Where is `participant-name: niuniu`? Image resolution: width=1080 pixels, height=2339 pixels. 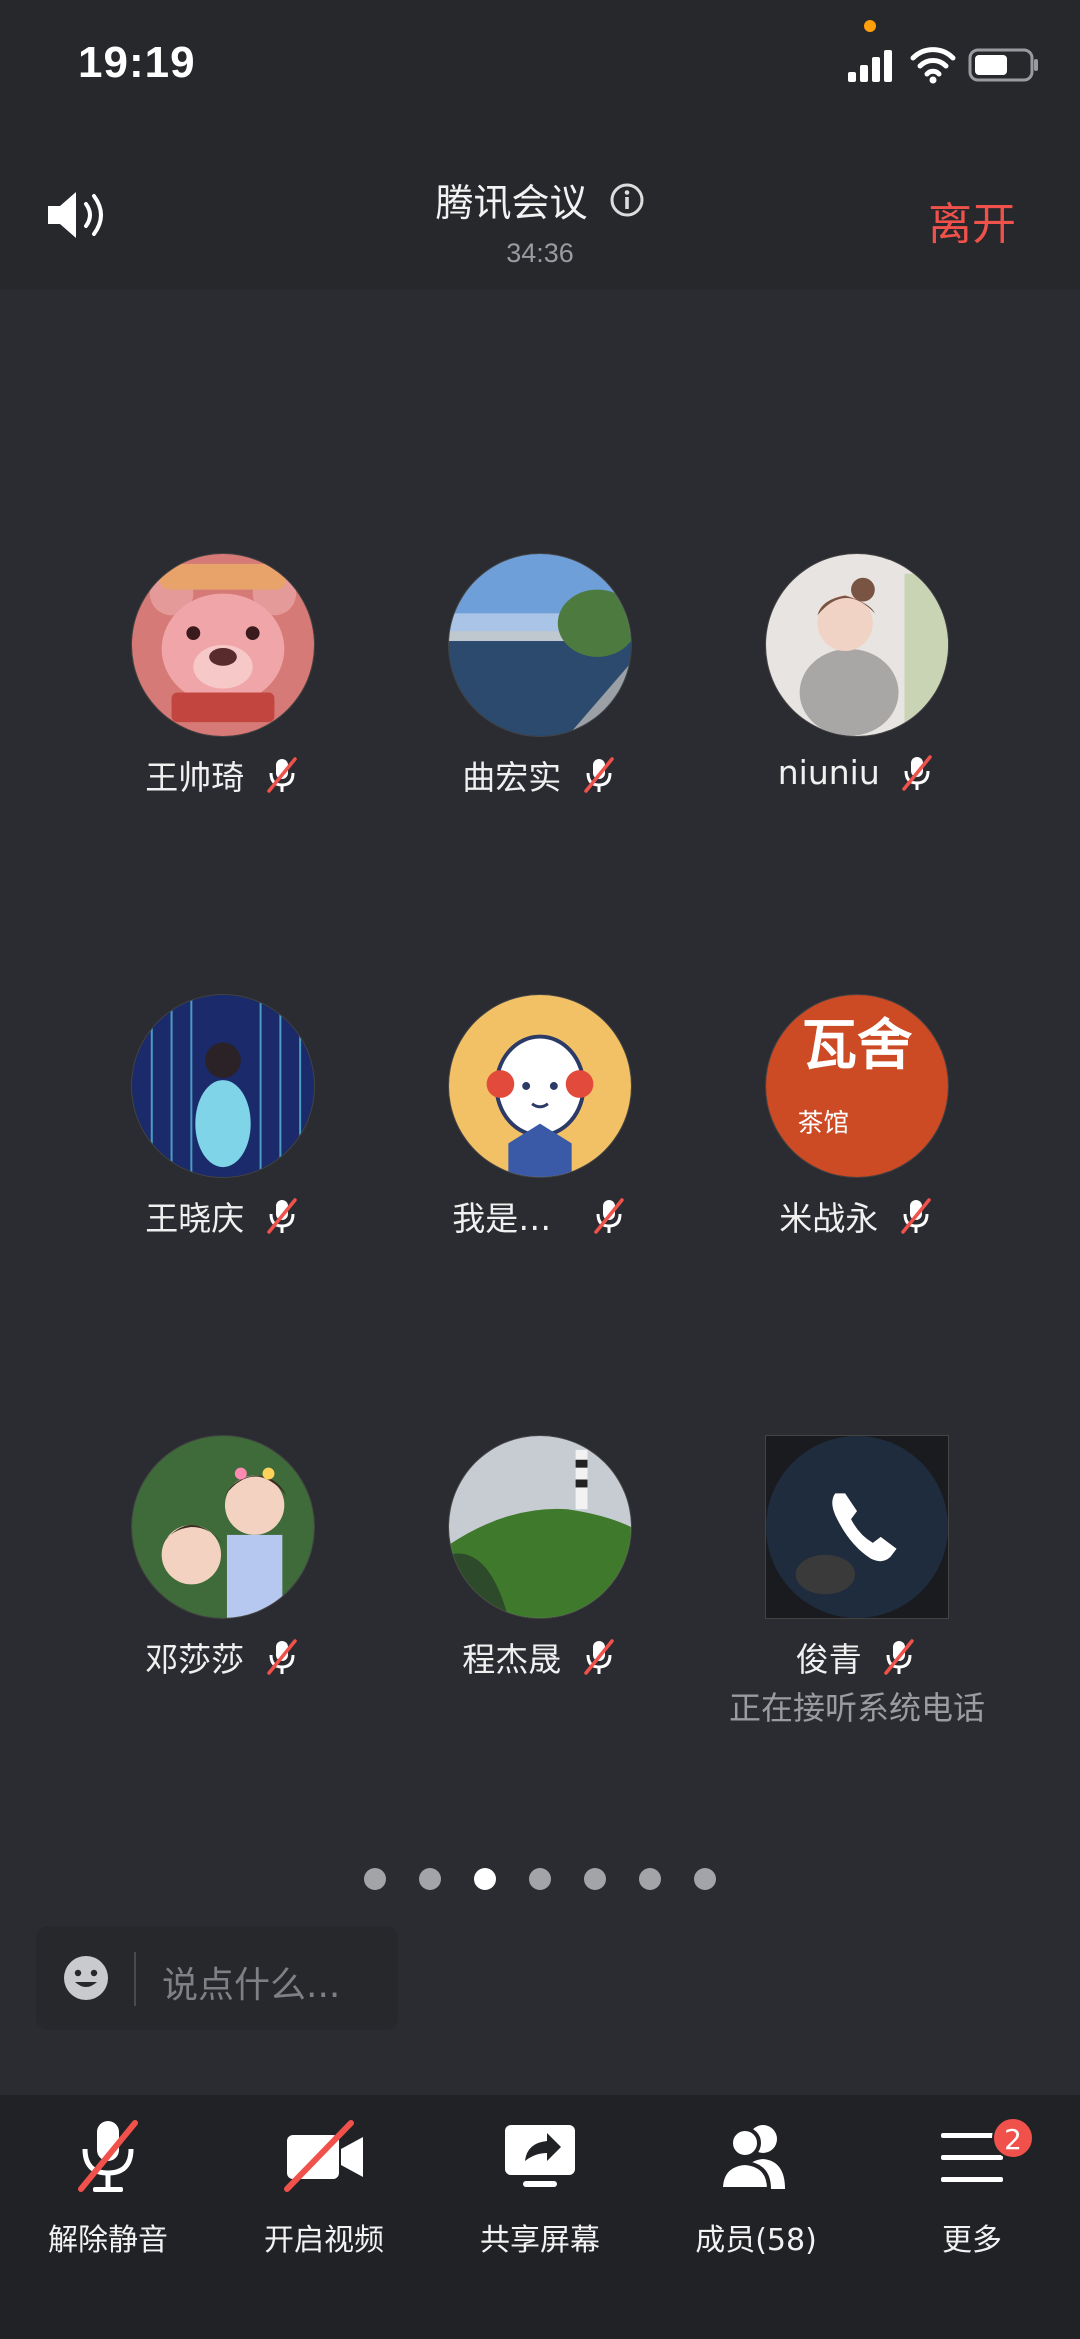 participant-name: niuniu is located at coordinates (828, 772).